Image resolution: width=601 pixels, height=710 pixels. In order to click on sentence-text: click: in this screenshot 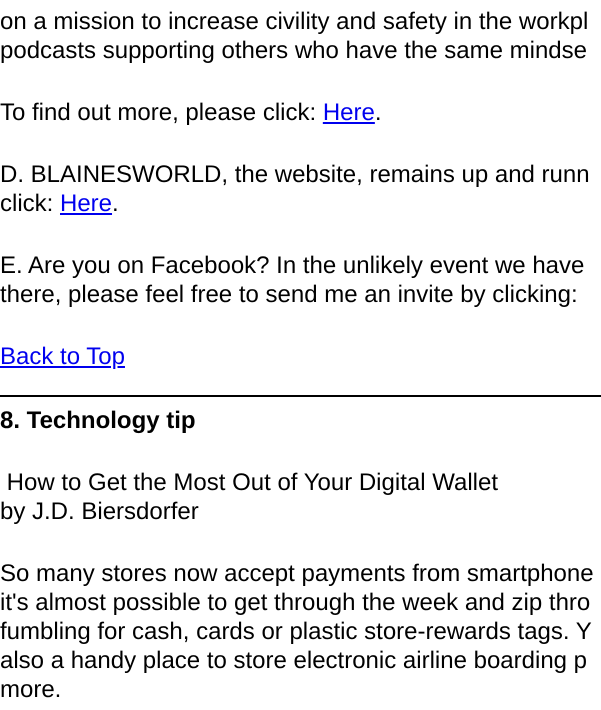, I will do `click(27, 203)`.